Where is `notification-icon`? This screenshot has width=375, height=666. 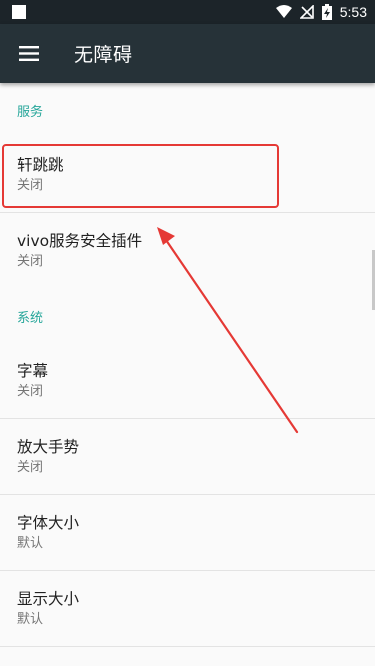 notification-icon is located at coordinates (19, 12).